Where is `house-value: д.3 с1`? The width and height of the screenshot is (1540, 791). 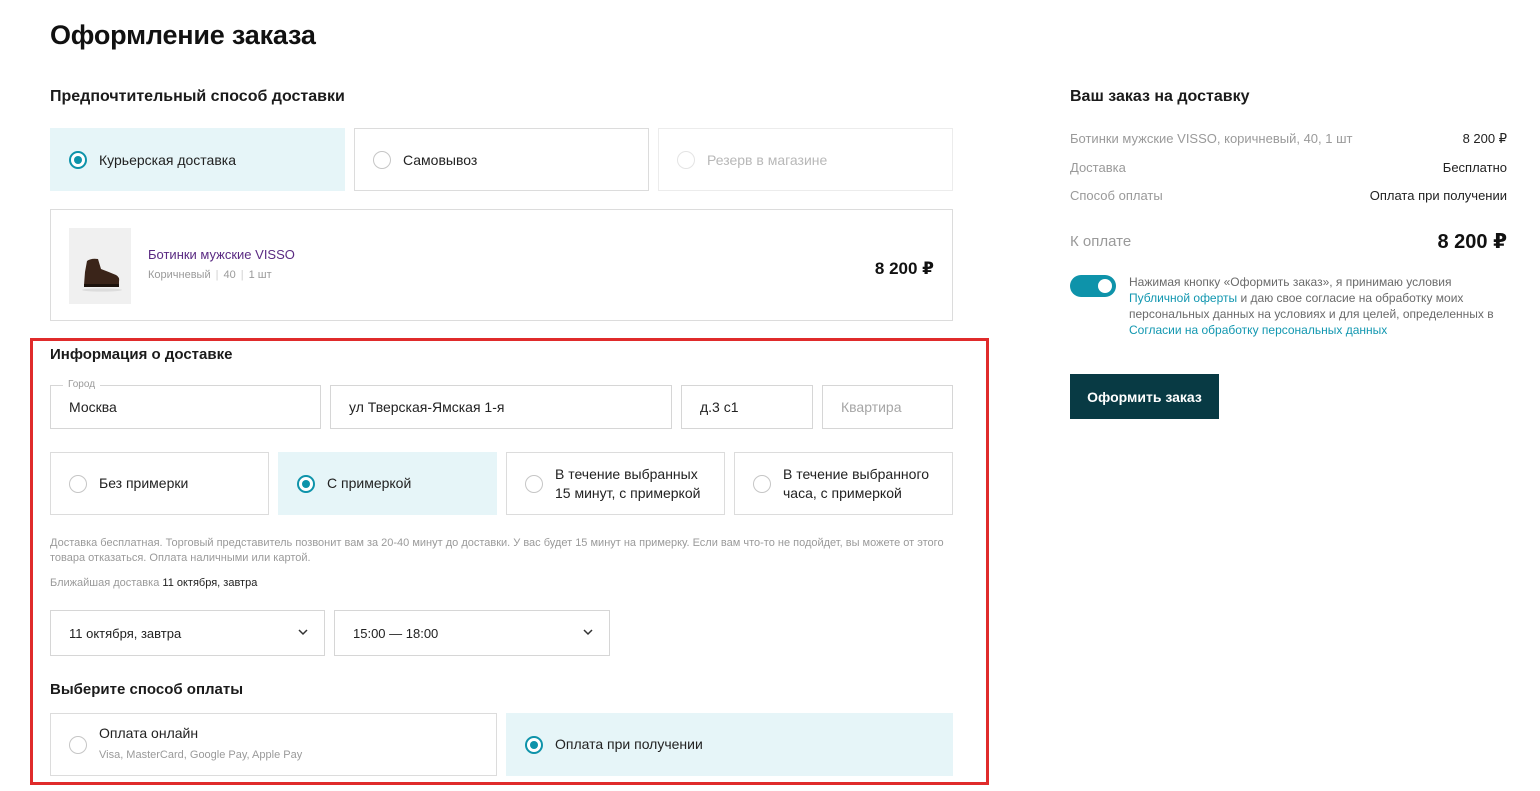 house-value: д.3 с1 is located at coordinates (719, 407).